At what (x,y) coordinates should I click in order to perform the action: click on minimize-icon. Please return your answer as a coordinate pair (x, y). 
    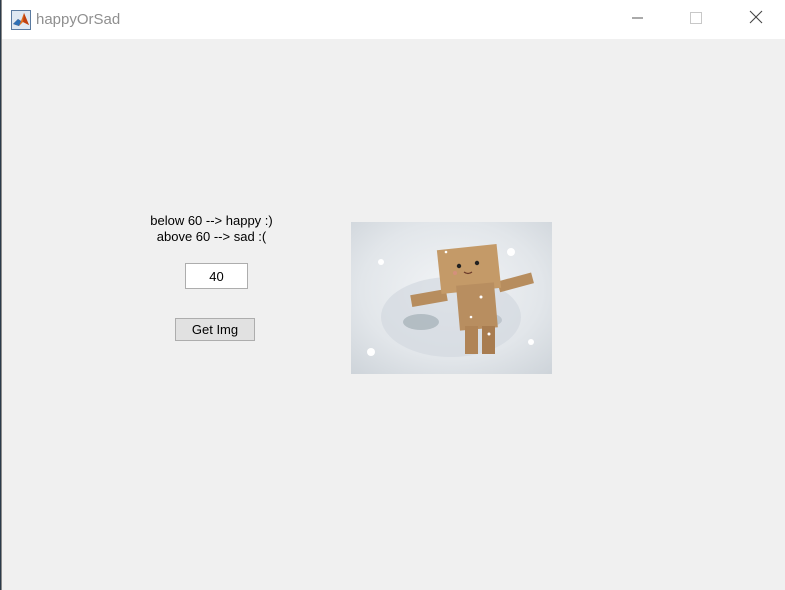
    Looking at the image, I should click on (638, 20).